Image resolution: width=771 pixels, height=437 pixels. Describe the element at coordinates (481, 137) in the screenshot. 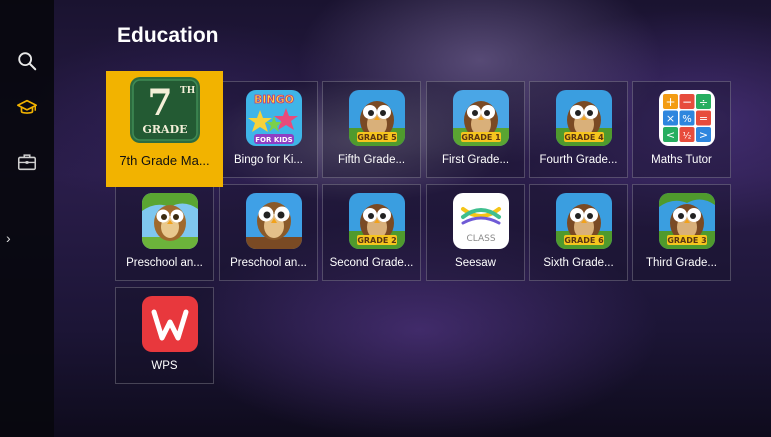

I see `owl-badge: GRADE 1` at that location.